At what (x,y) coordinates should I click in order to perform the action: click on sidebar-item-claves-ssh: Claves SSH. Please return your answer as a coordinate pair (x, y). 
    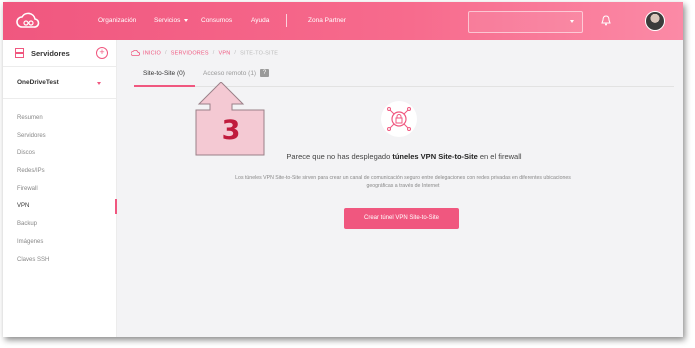
    Looking at the image, I should click on (59, 261).